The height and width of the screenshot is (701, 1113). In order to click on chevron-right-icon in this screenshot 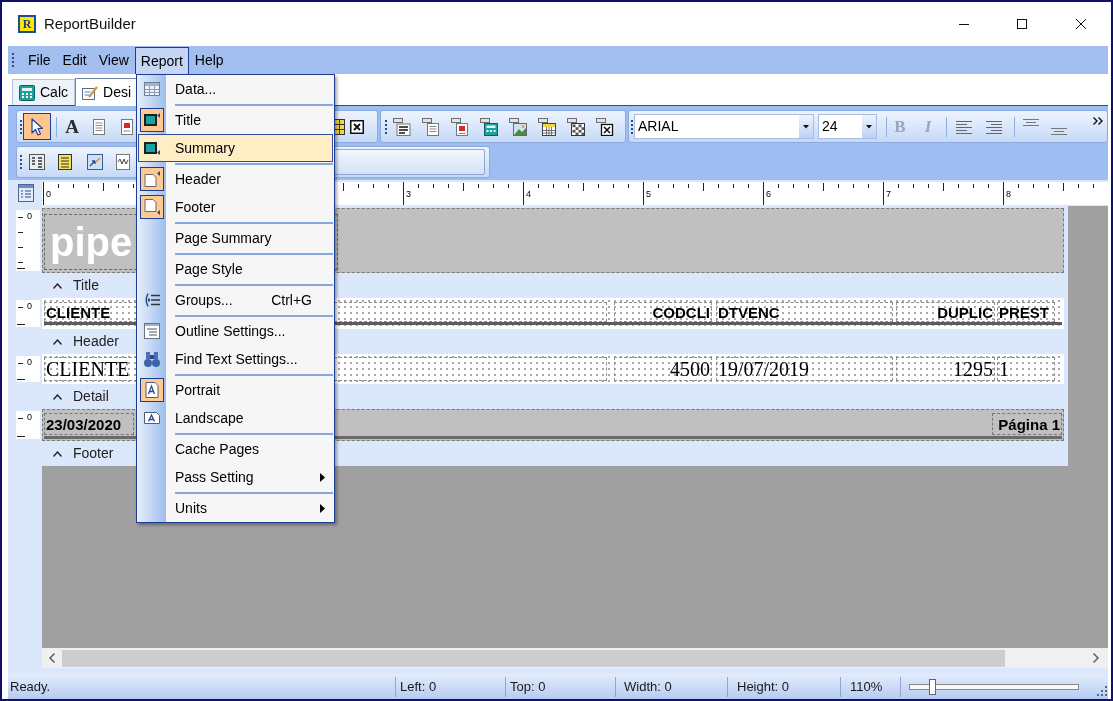, I will do `click(1096, 658)`.